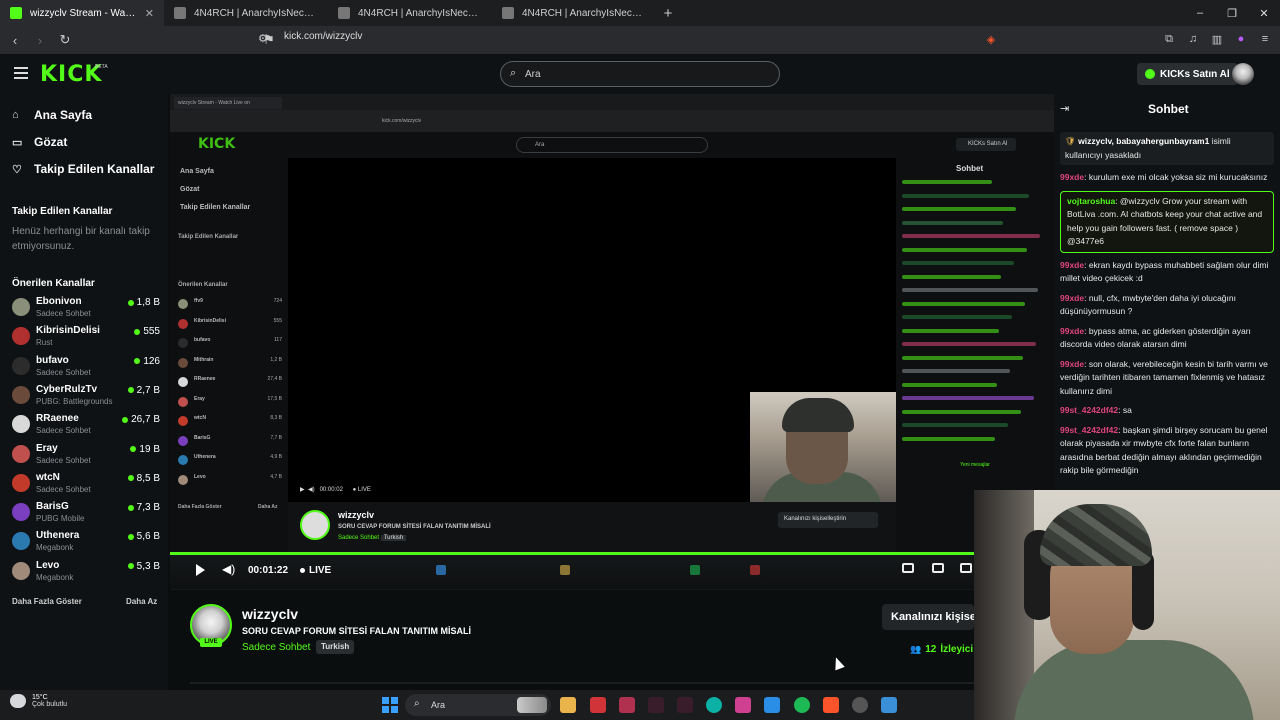 The height and width of the screenshot is (720, 1280). I want to click on sidebar-item-browse: ▭ Gözat, so click(39, 142).